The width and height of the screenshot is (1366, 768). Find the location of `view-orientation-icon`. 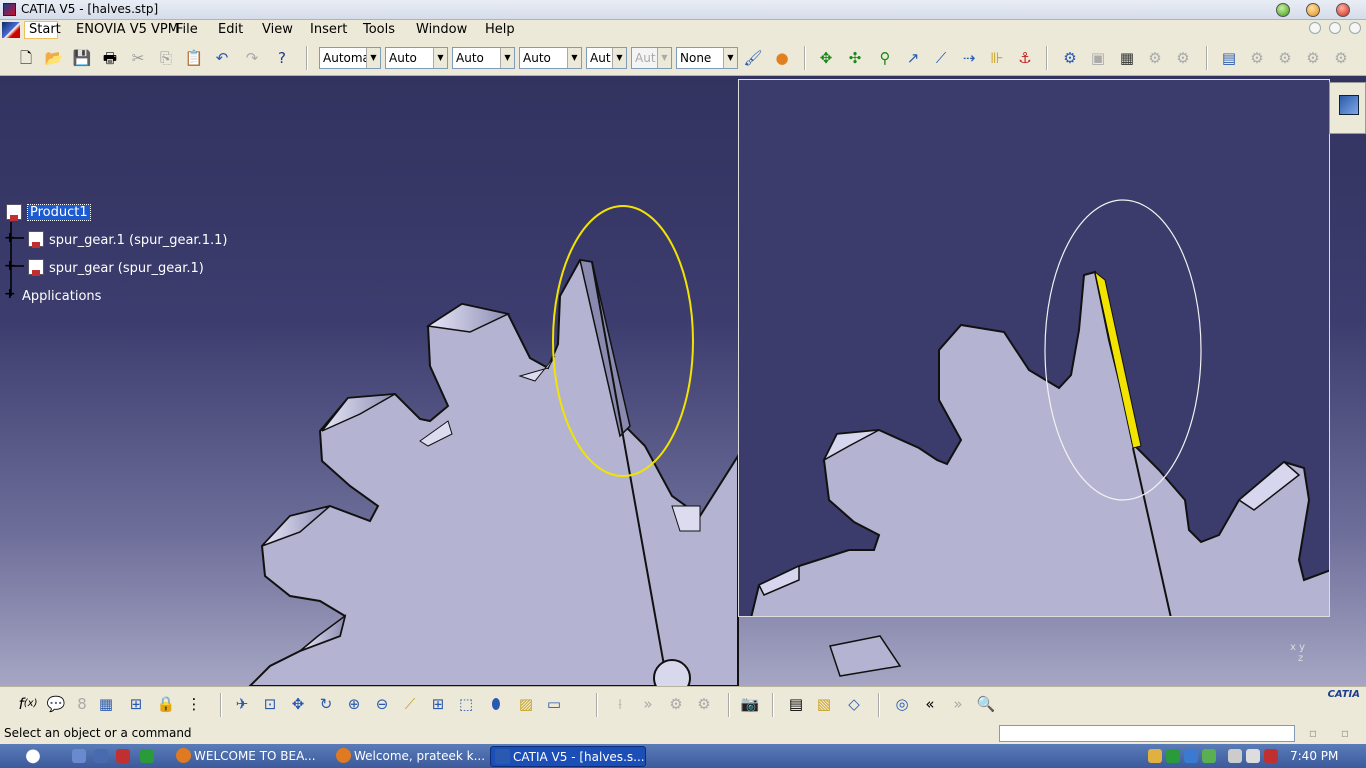

view-orientation-icon is located at coordinates (1349, 105).